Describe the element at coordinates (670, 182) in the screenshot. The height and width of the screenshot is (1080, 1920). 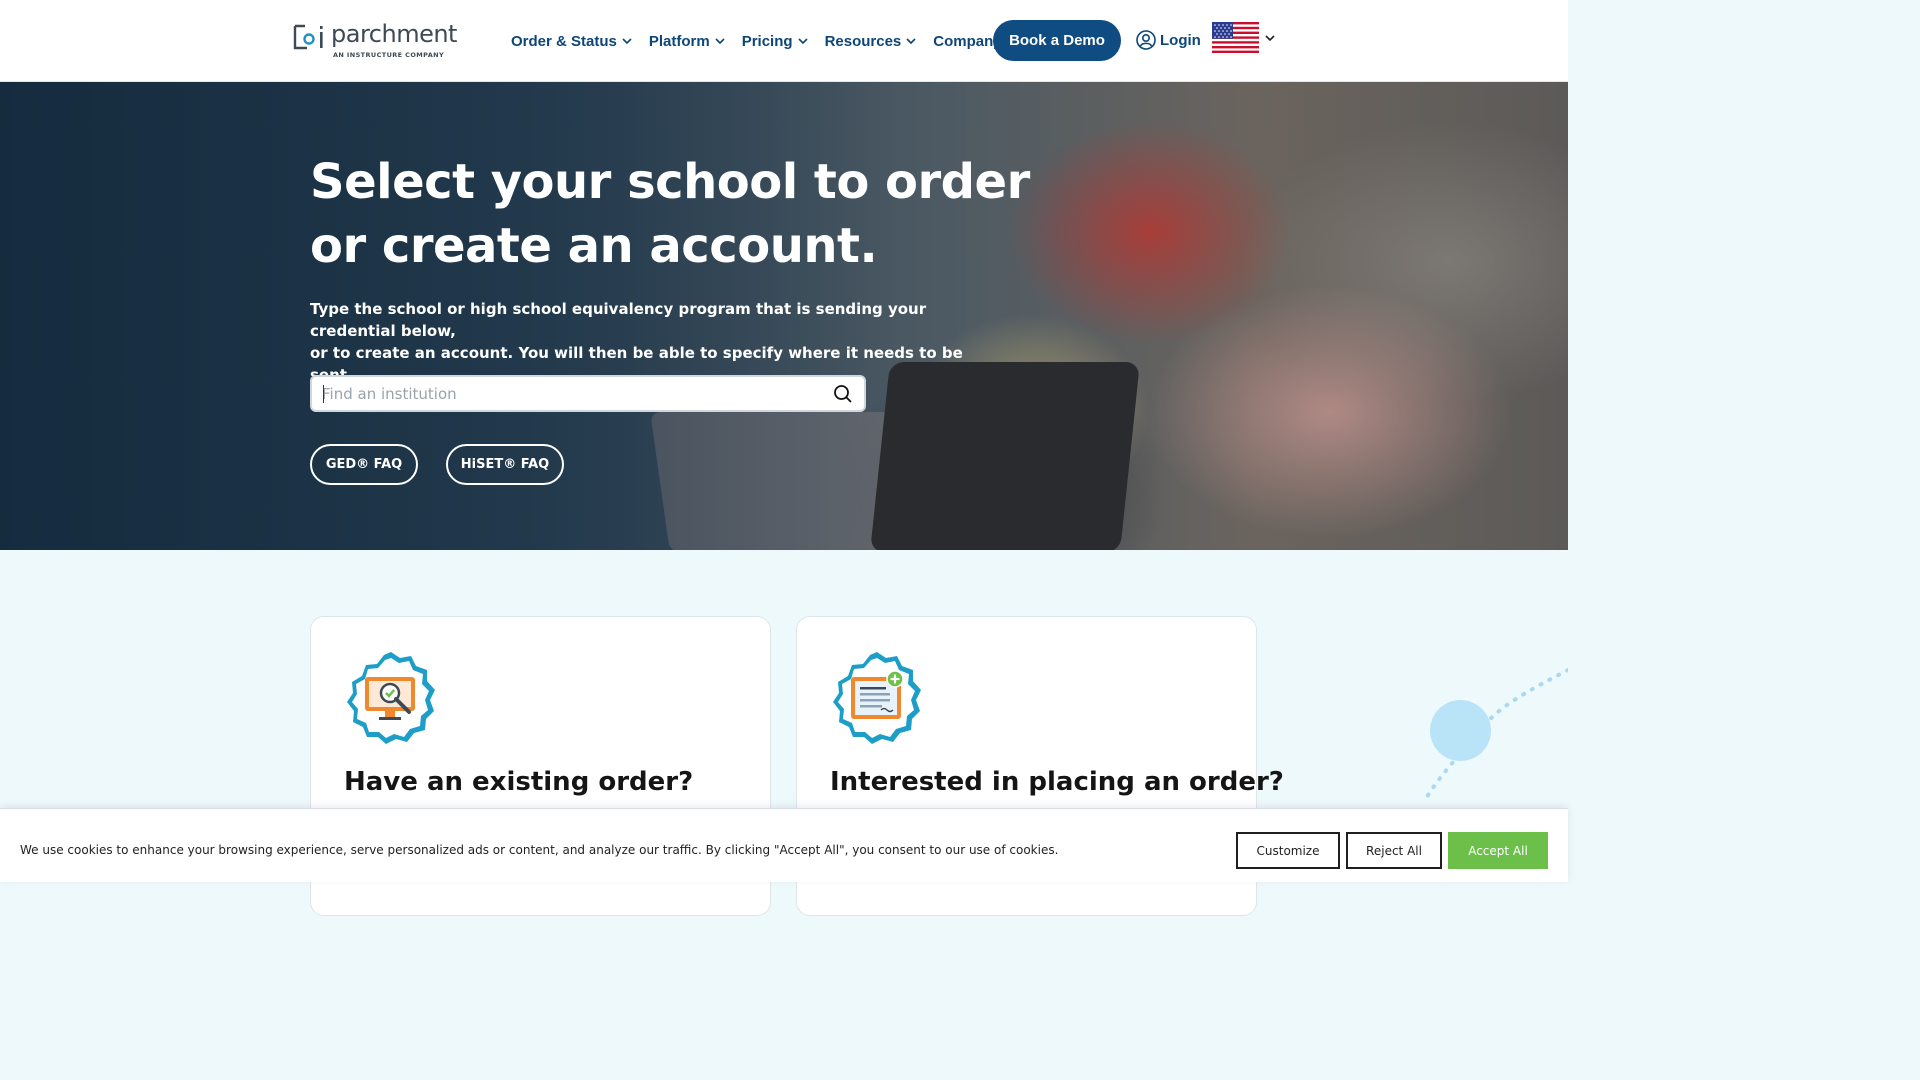
I see `hero-title-line: Select your school to order` at that location.